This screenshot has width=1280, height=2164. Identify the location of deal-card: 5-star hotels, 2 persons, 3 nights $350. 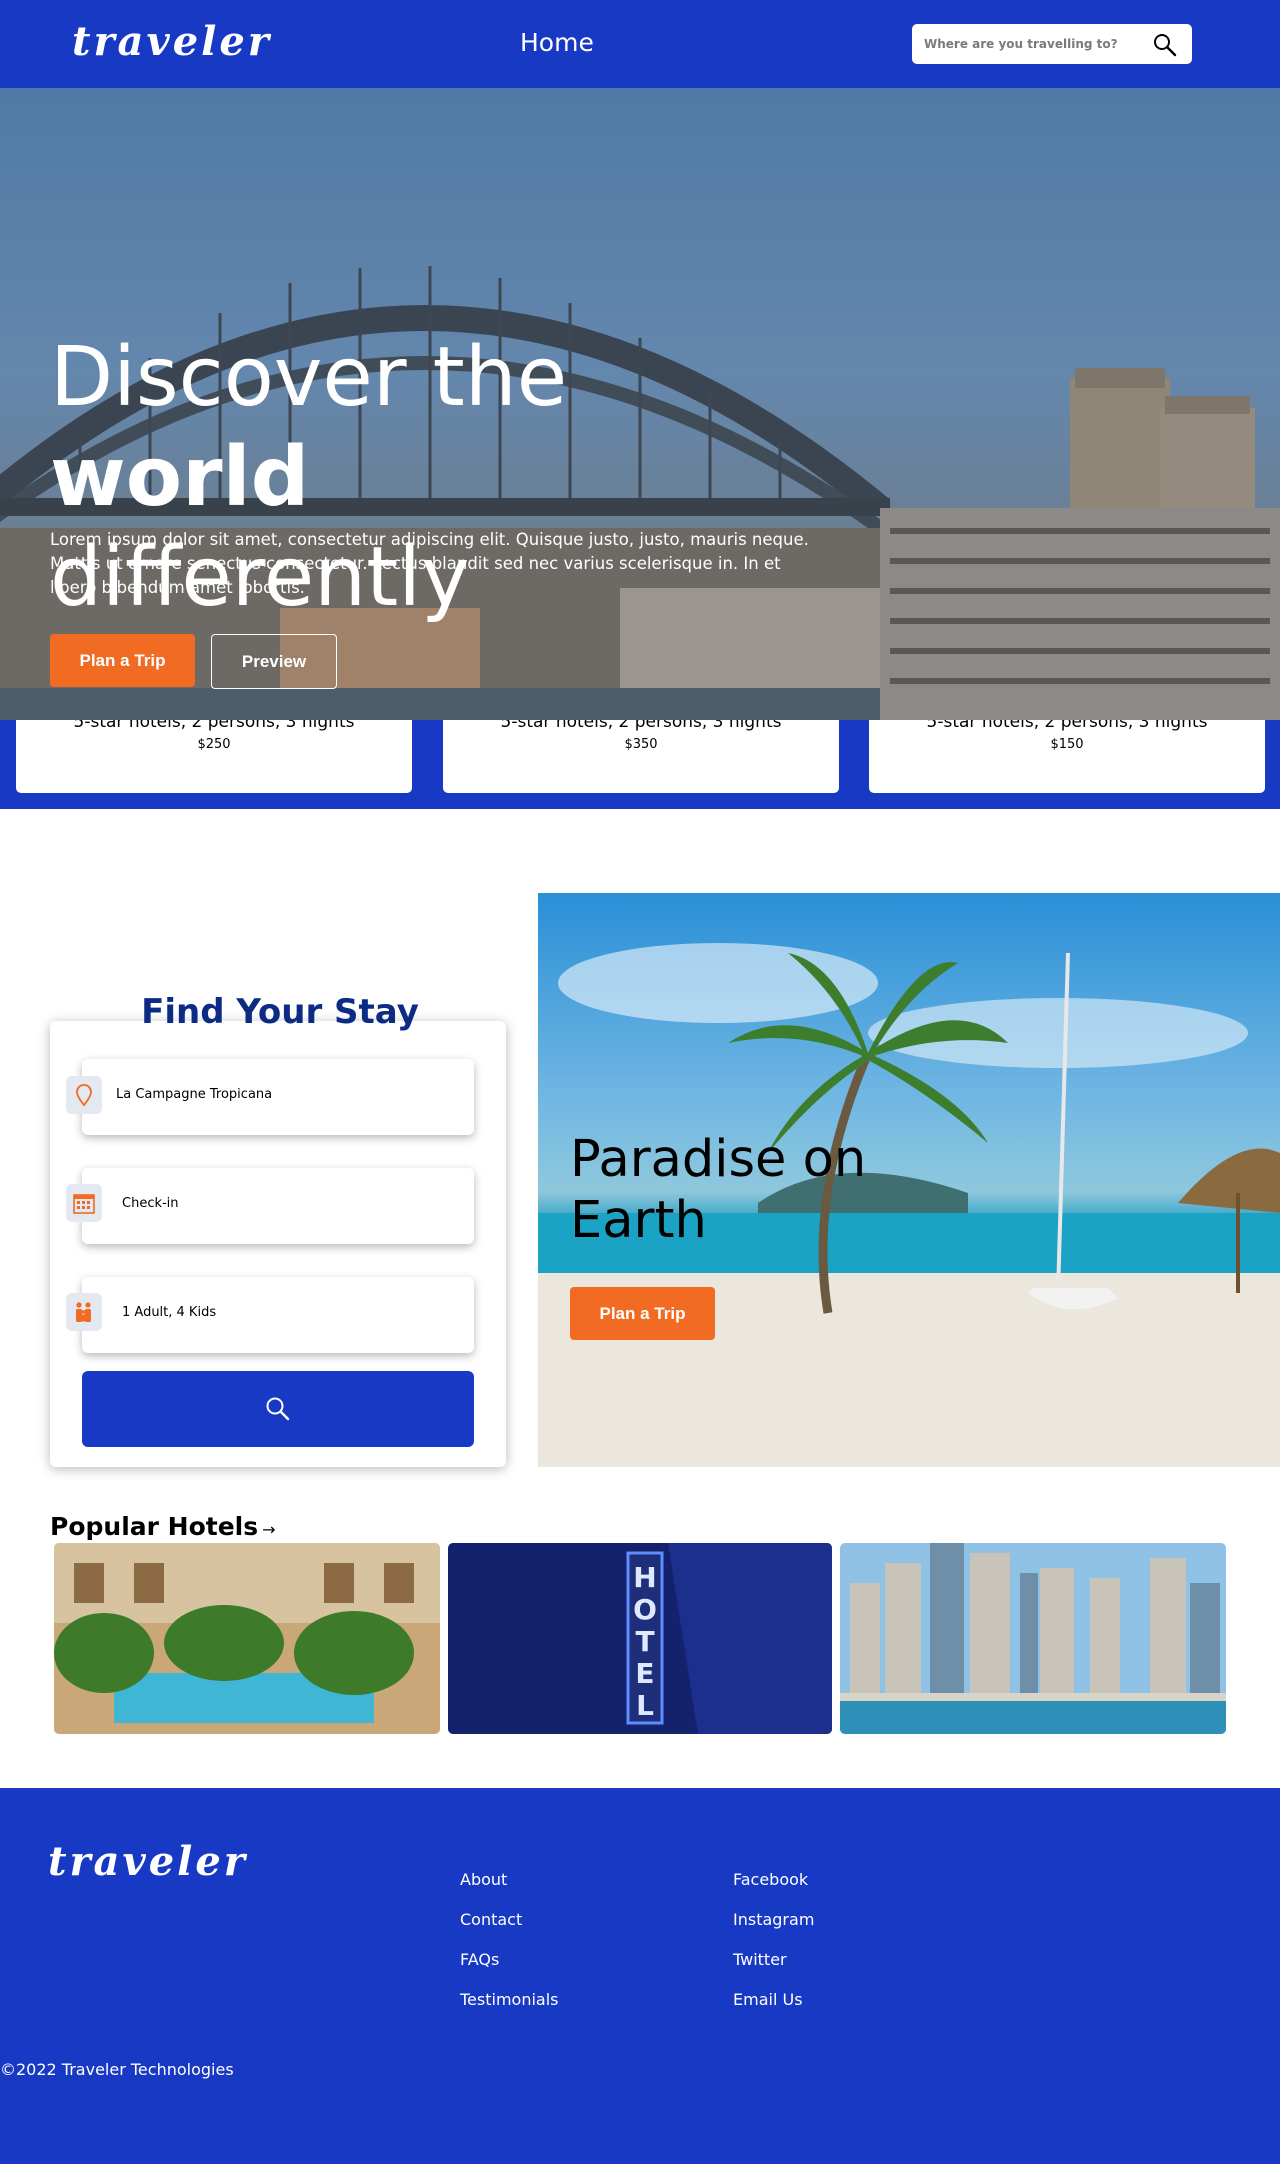
(641, 756).